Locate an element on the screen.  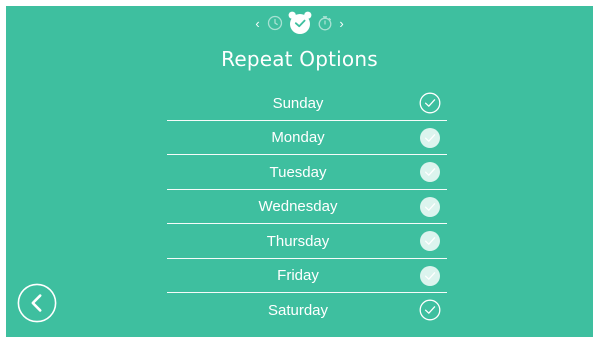
chevron-left-icon is located at coordinates (36, 303).